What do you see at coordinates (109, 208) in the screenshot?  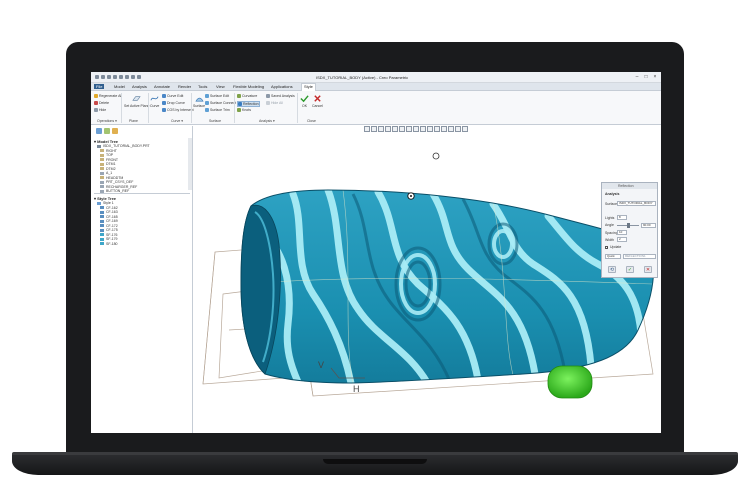 I see `style-tree-item: CF-162` at bounding box center [109, 208].